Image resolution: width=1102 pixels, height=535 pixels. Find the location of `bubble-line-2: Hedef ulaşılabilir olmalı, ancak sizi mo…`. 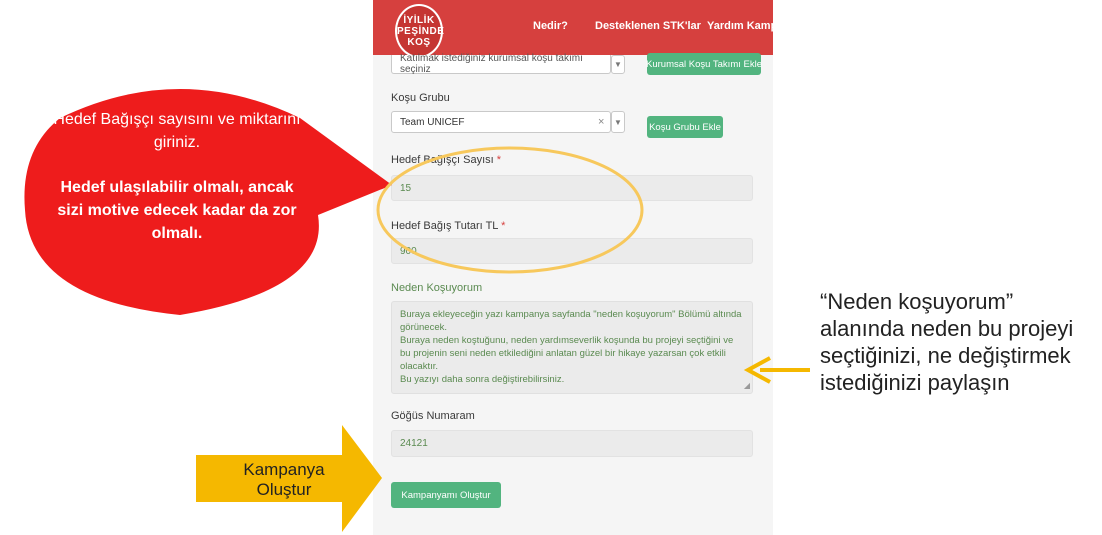

bubble-line-2: Hedef ulaşılabilir olmalı, ancak sizi mo… is located at coordinates (177, 210).